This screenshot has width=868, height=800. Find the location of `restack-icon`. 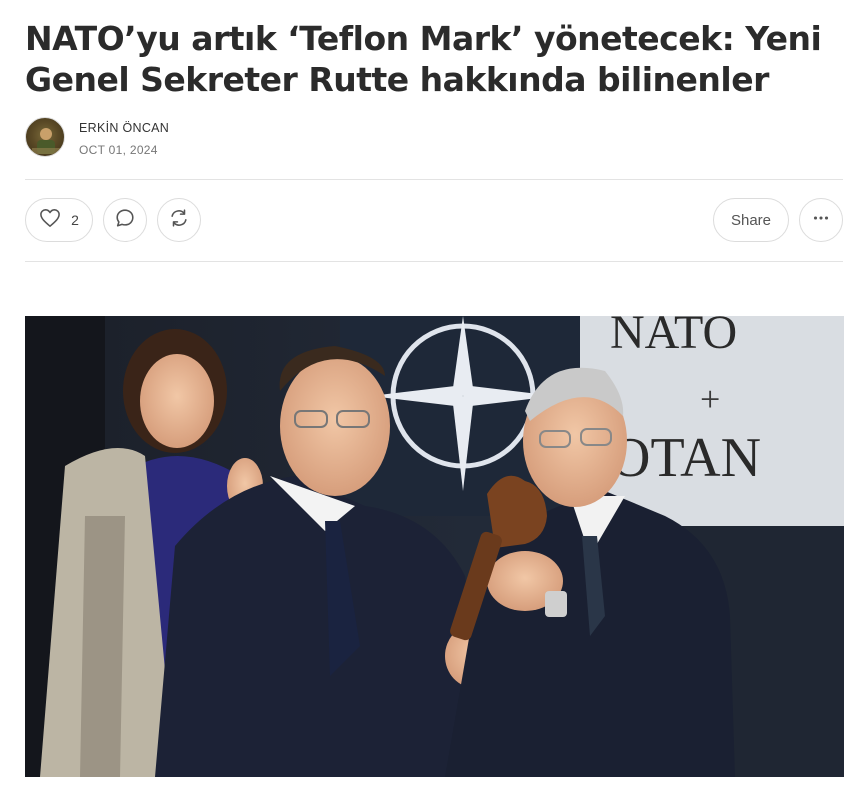

restack-icon is located at coordinates (179, 220).